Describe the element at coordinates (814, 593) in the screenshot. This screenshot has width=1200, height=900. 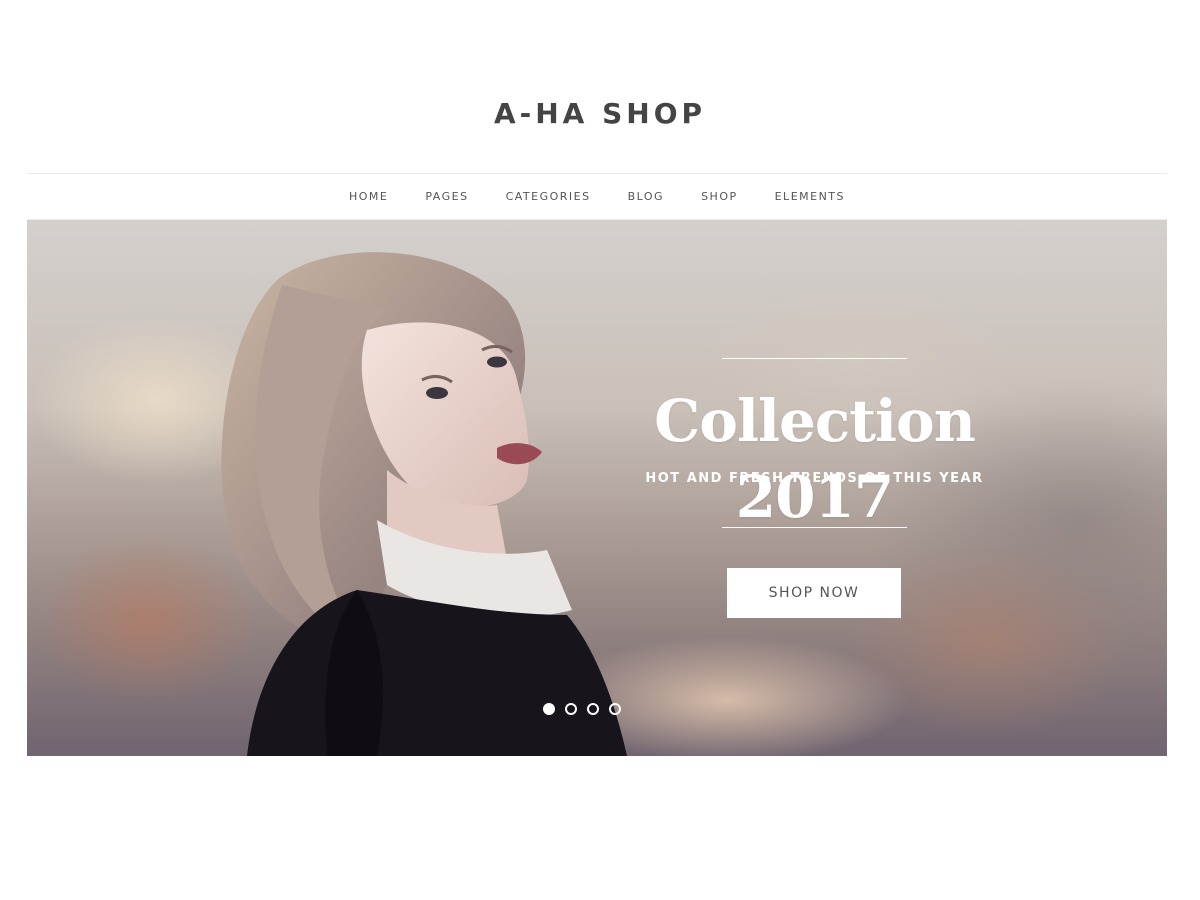
I see `shop-now-button: SHOP NOW` at that location.